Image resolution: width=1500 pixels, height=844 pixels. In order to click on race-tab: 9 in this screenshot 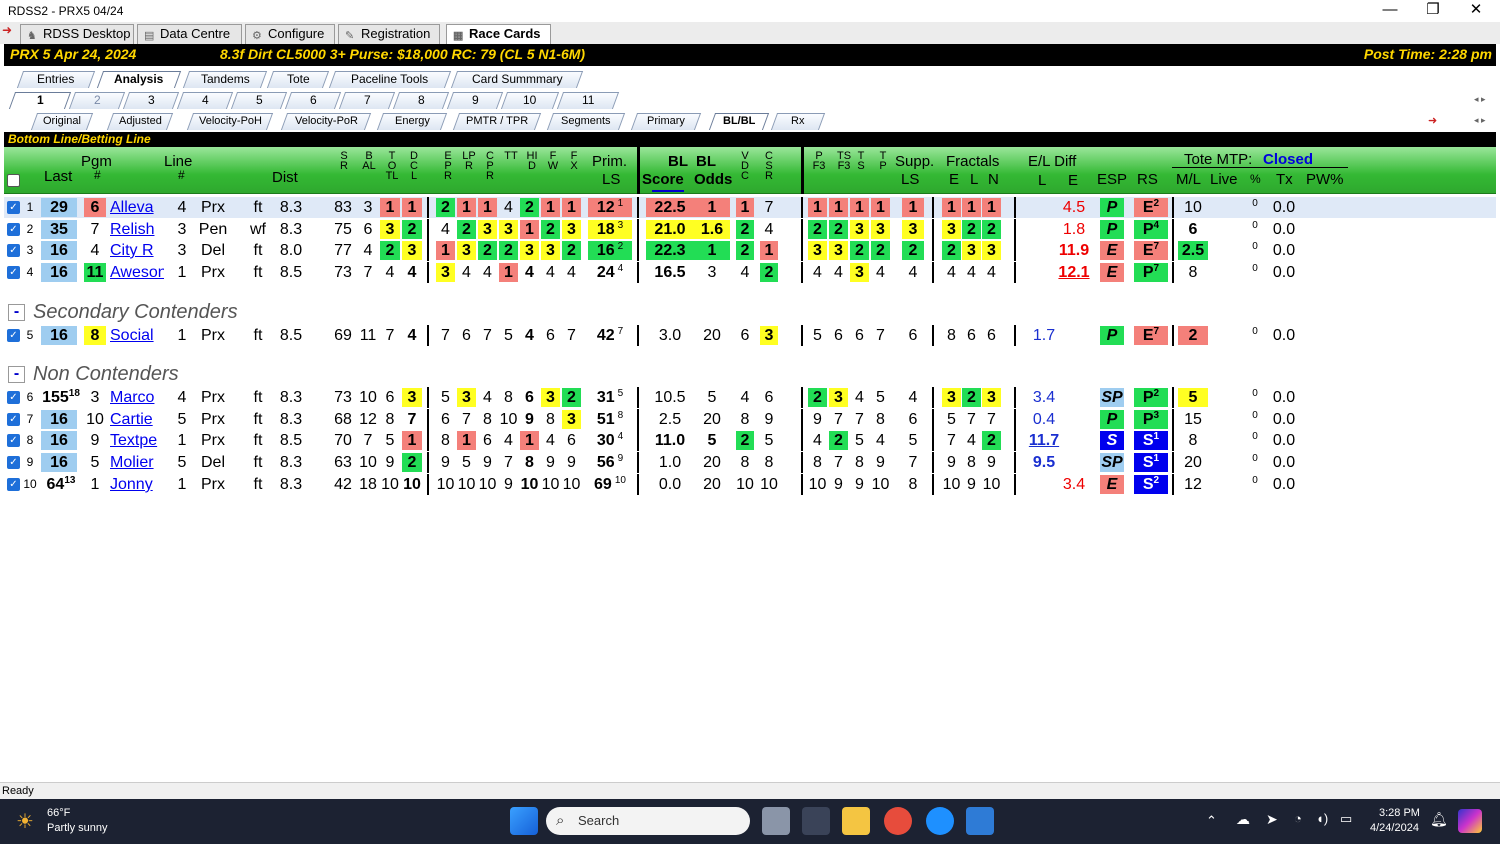, I will do `click(475, 100)`.